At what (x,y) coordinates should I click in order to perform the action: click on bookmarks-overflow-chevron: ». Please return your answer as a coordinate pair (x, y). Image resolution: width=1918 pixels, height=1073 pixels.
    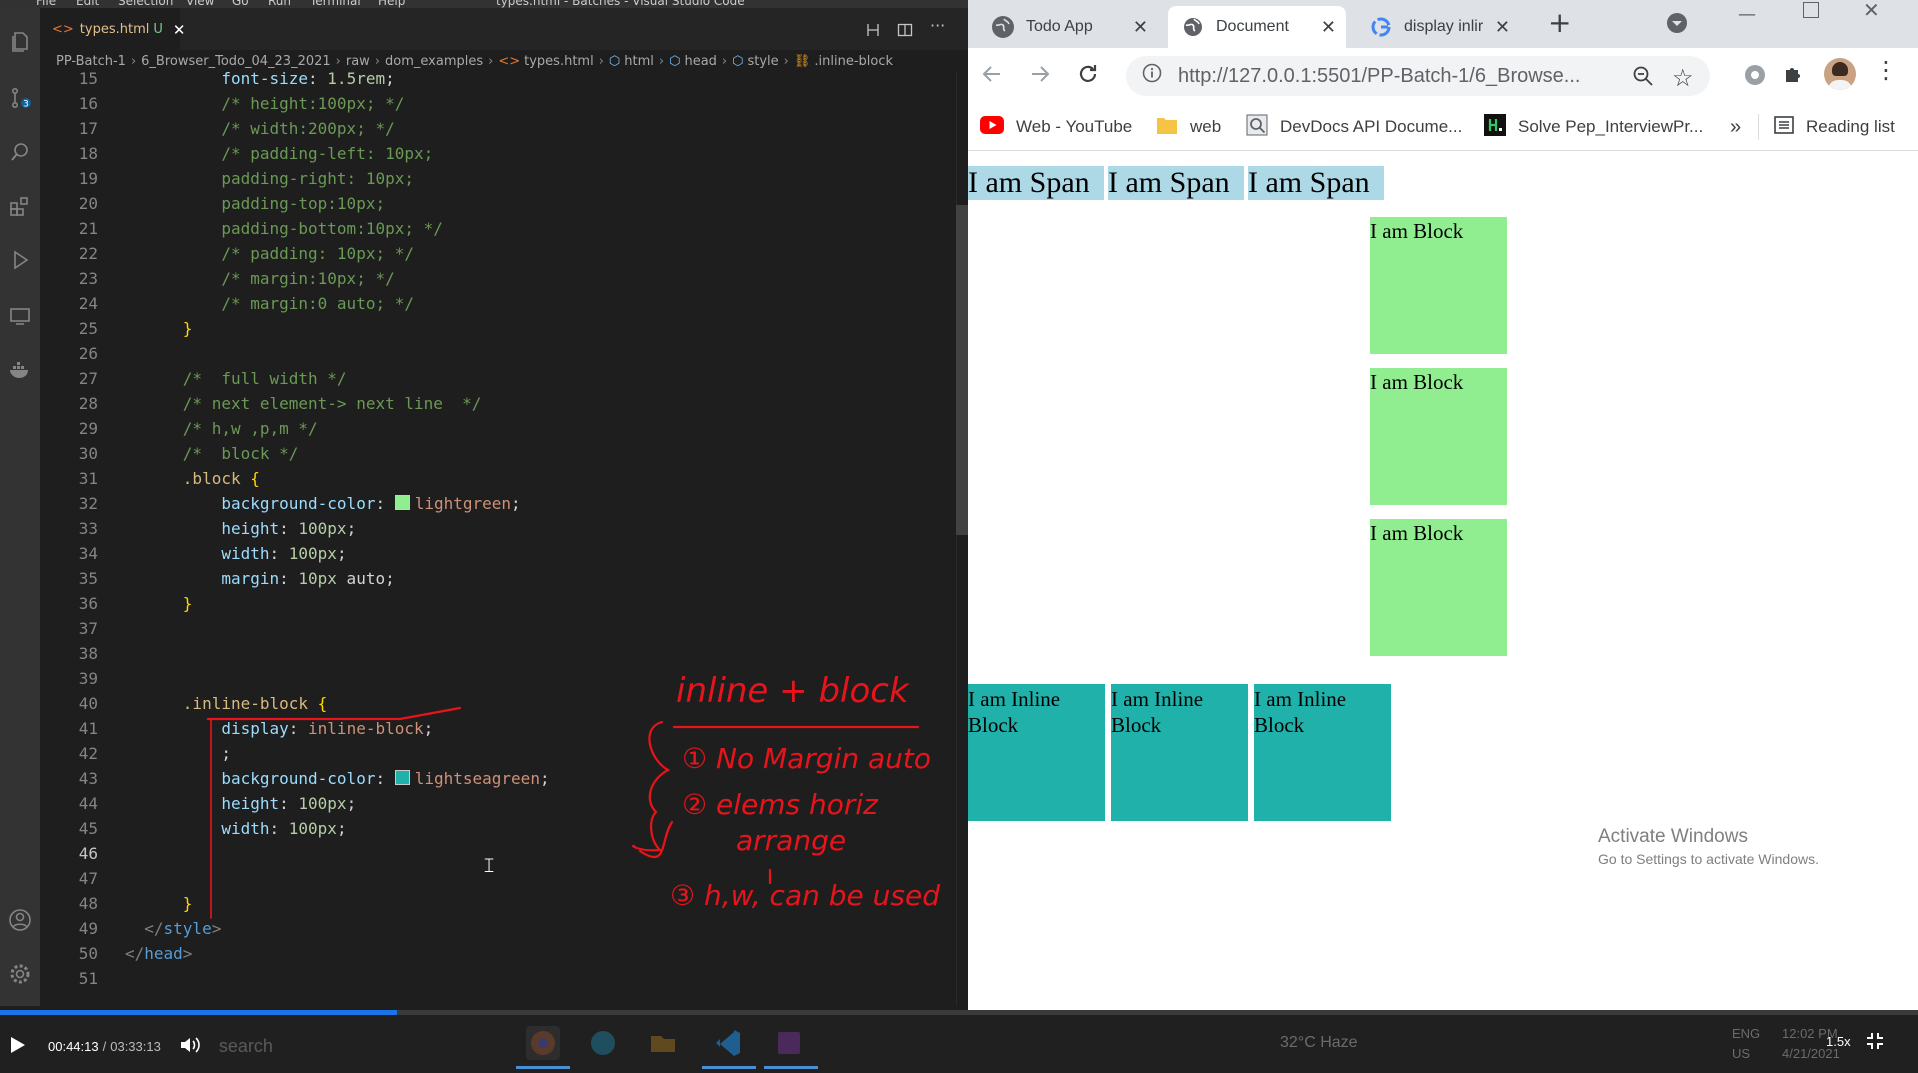
    Looking at the image, I should click on (1735, 127).